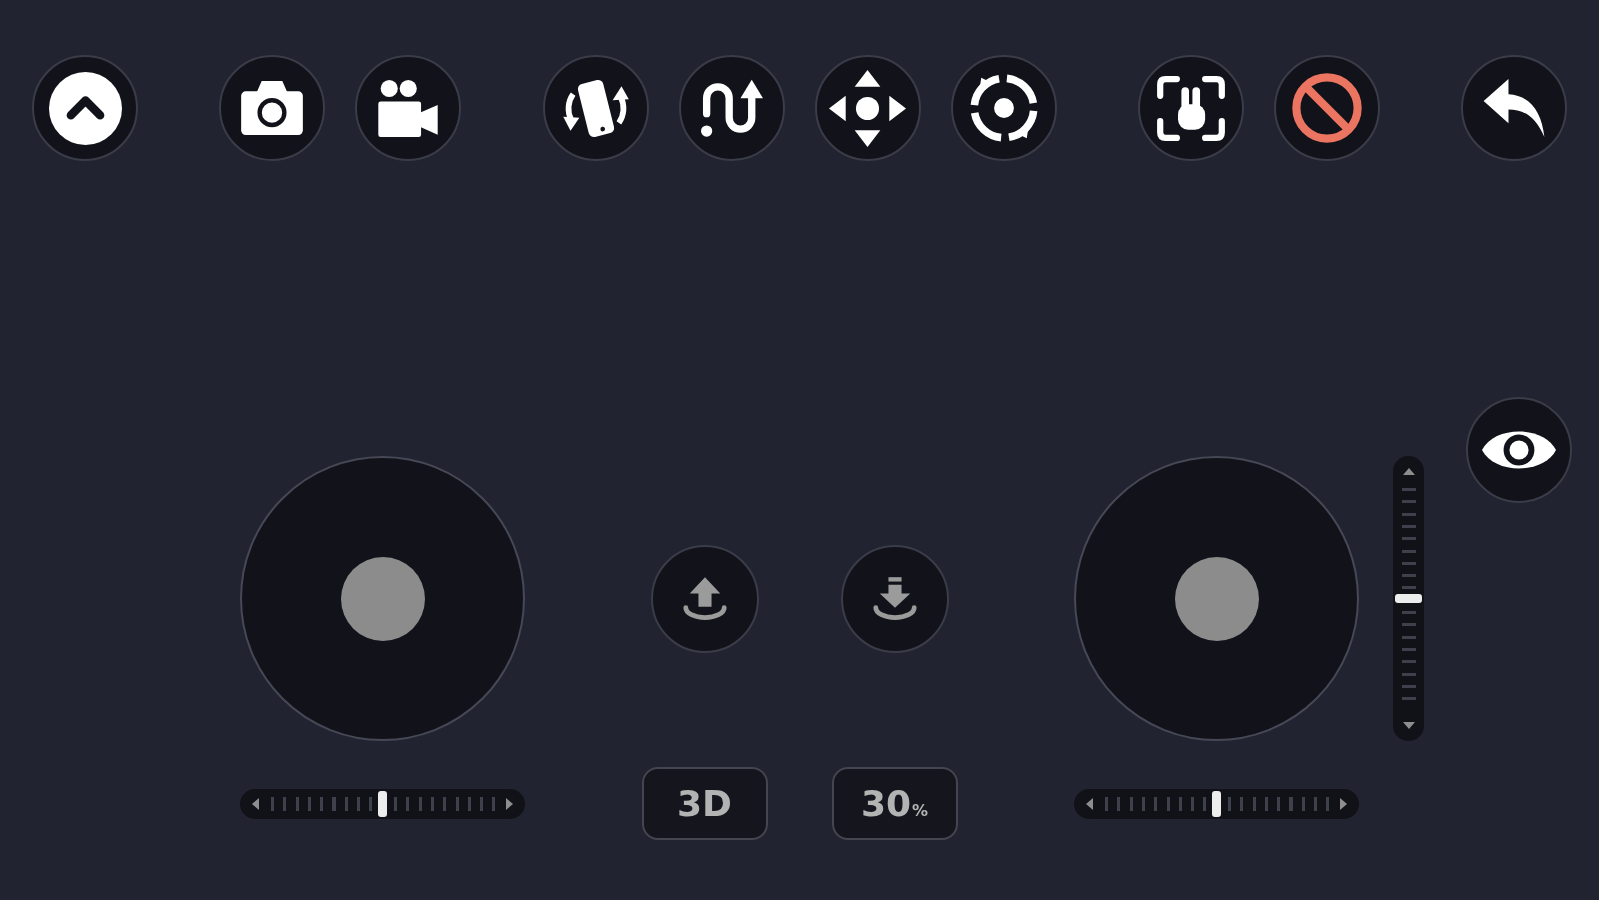 This screenshot has height=900, width=1599. What do you see at coordinates (894, 803) in the screenshot?
I see `speed-button: 30%` at bounding box center [894, 803].